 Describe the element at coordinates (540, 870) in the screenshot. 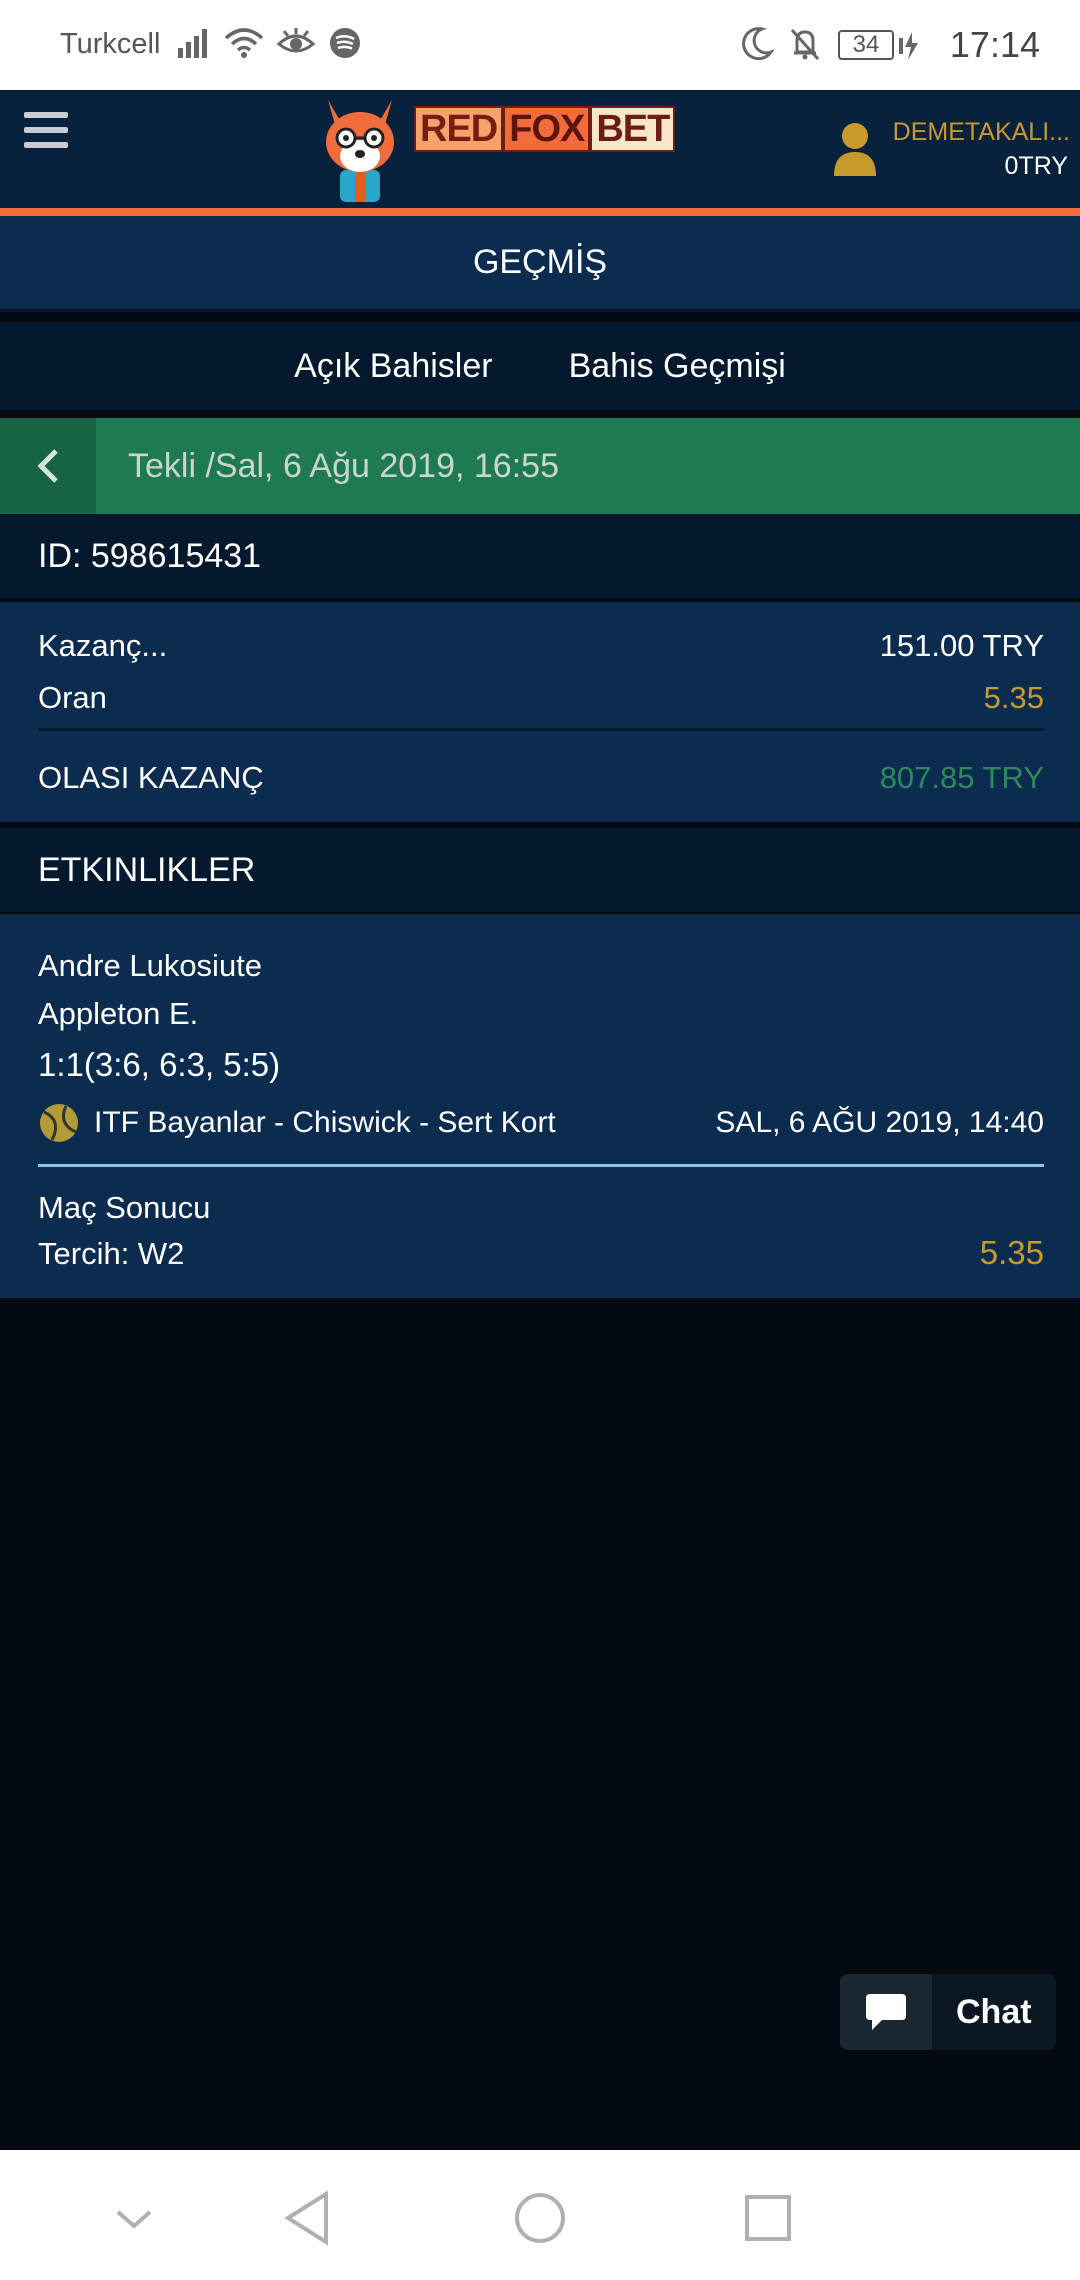

I see `events-section-title: ETKINLIKLER` at that location.